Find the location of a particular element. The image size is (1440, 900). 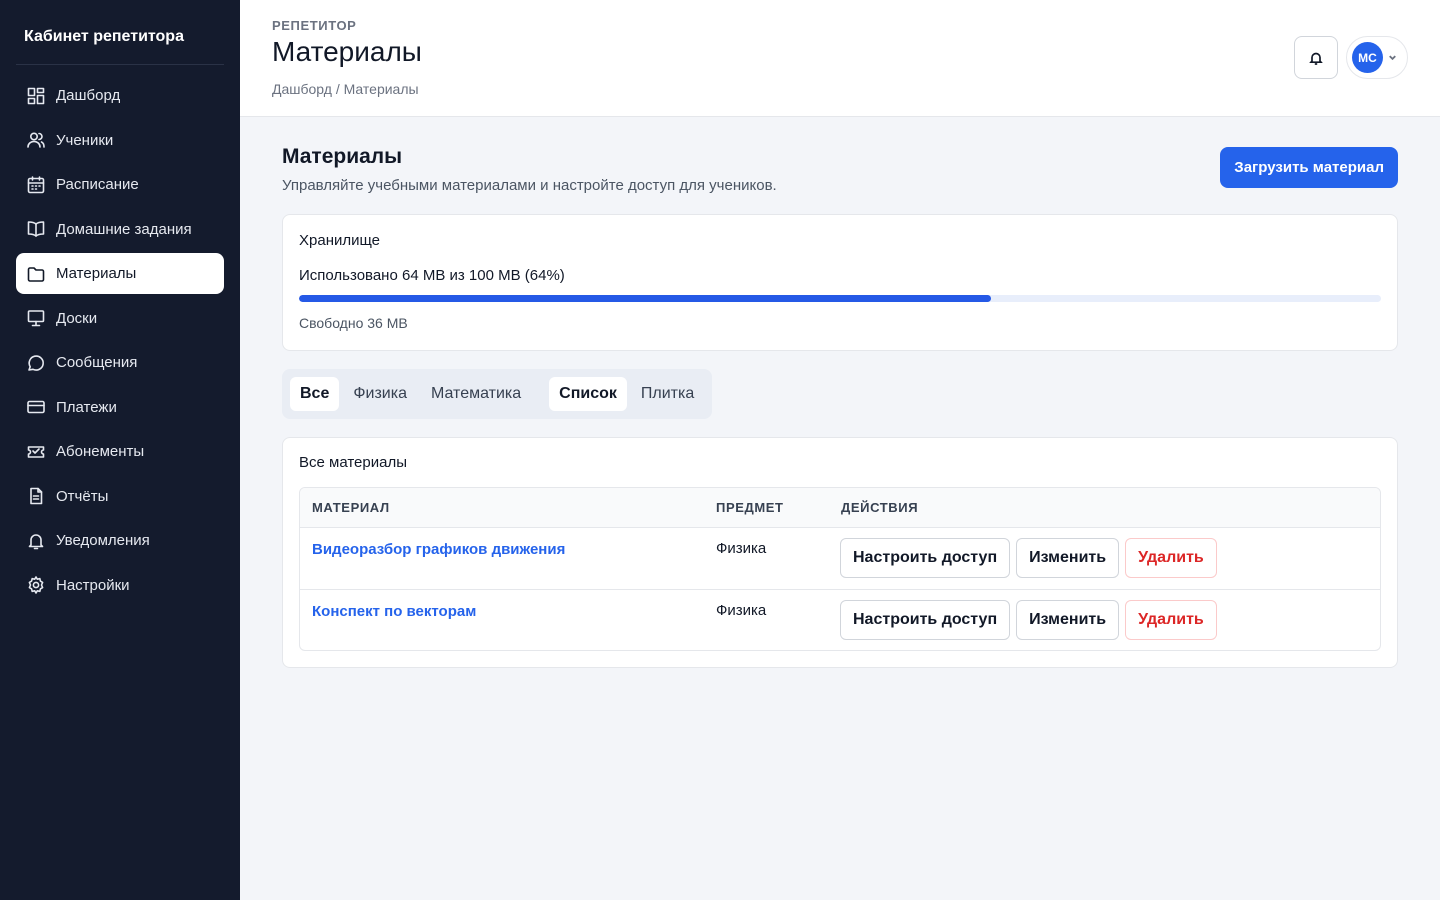

section-title: Материалы is located at coordinates (342, 156).